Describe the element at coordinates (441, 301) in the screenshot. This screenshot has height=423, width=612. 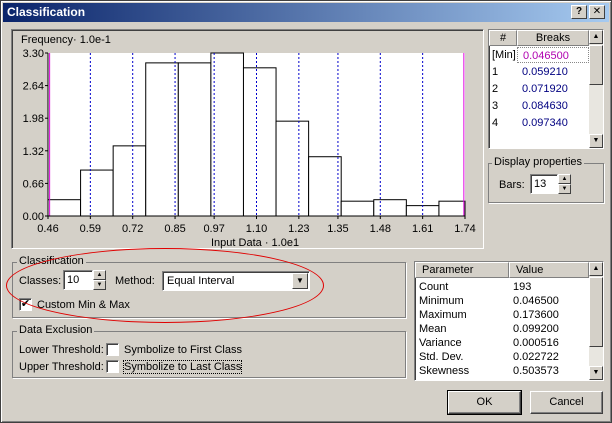
I see `param-name: Minimum` at that location.